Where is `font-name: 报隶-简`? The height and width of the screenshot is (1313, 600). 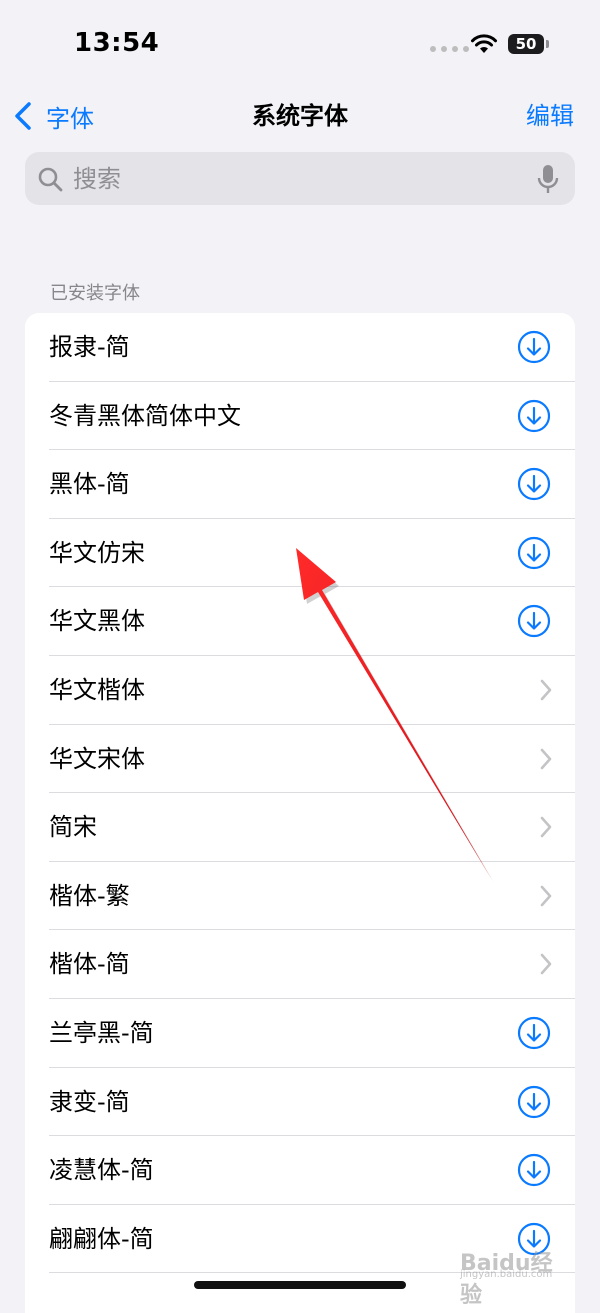 font-name: 报隶-简 is located at coordinates (89, 347).